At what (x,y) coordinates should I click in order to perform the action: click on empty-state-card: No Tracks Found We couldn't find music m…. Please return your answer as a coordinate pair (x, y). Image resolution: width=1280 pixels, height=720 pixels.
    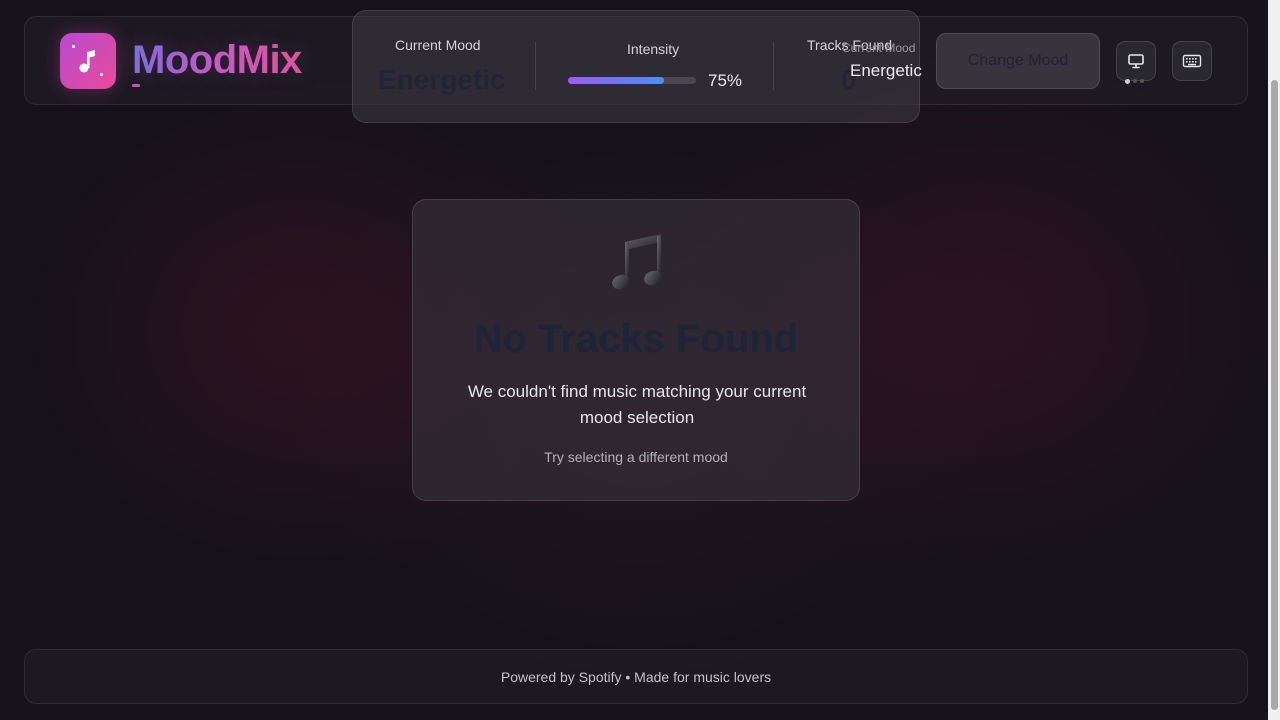
    Looking at the image, I should click on (636, 350).